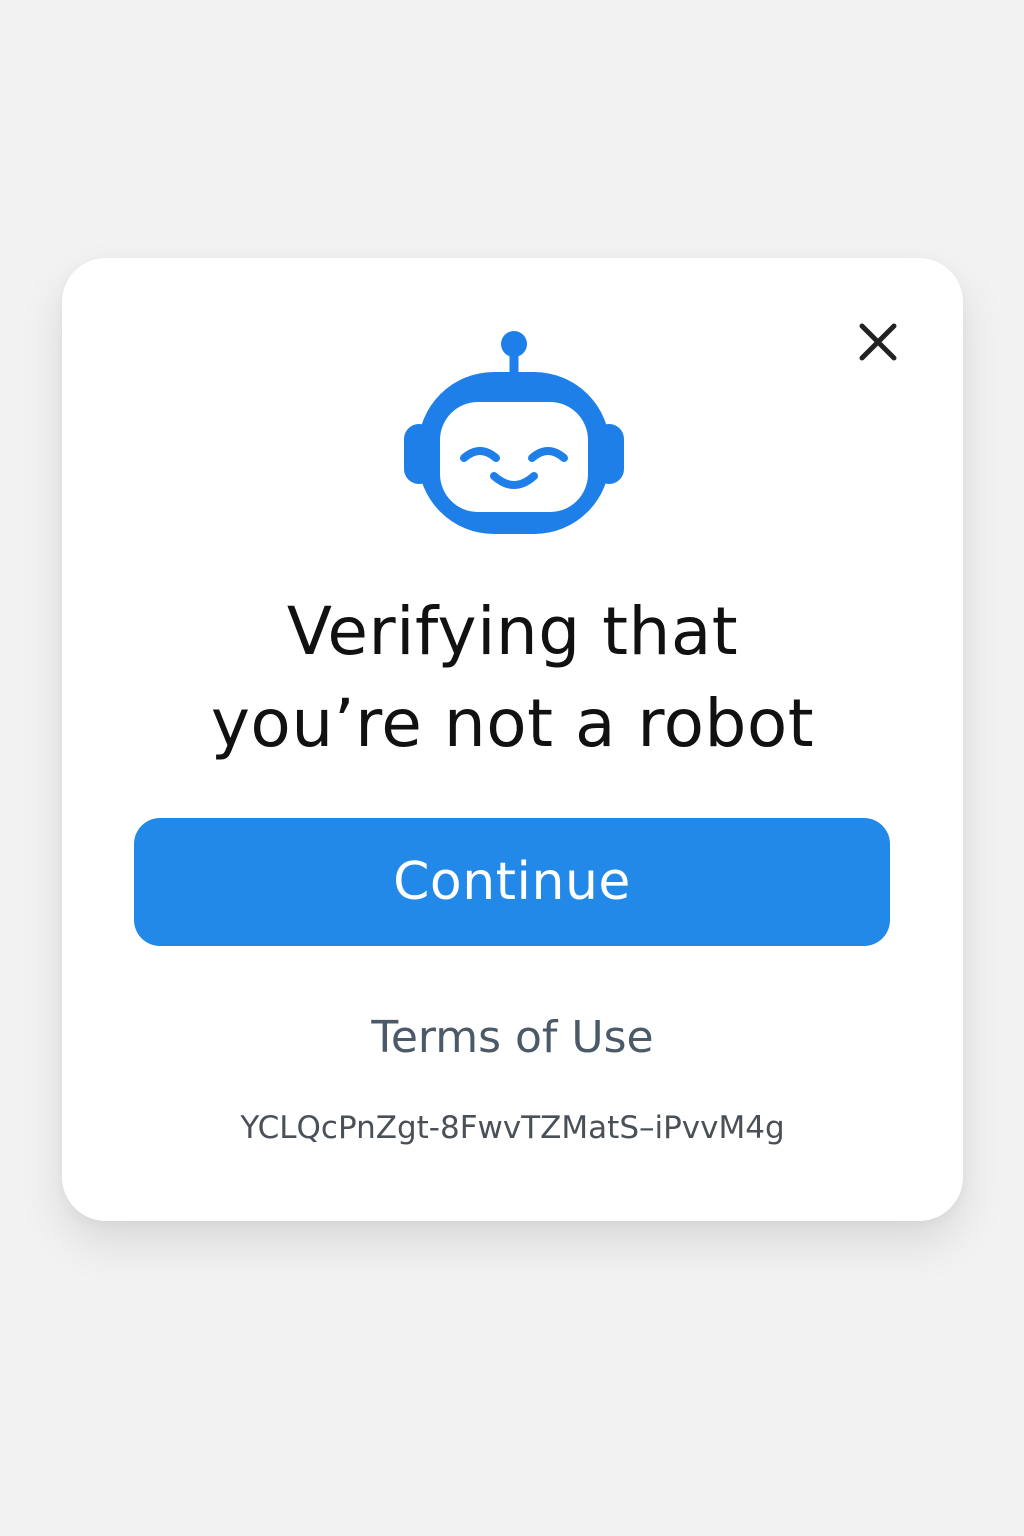  Describe the element at coordinates (512, 678) in the screenshot. I see `dialog-title: Verifying that you’re not a robot` at that location.